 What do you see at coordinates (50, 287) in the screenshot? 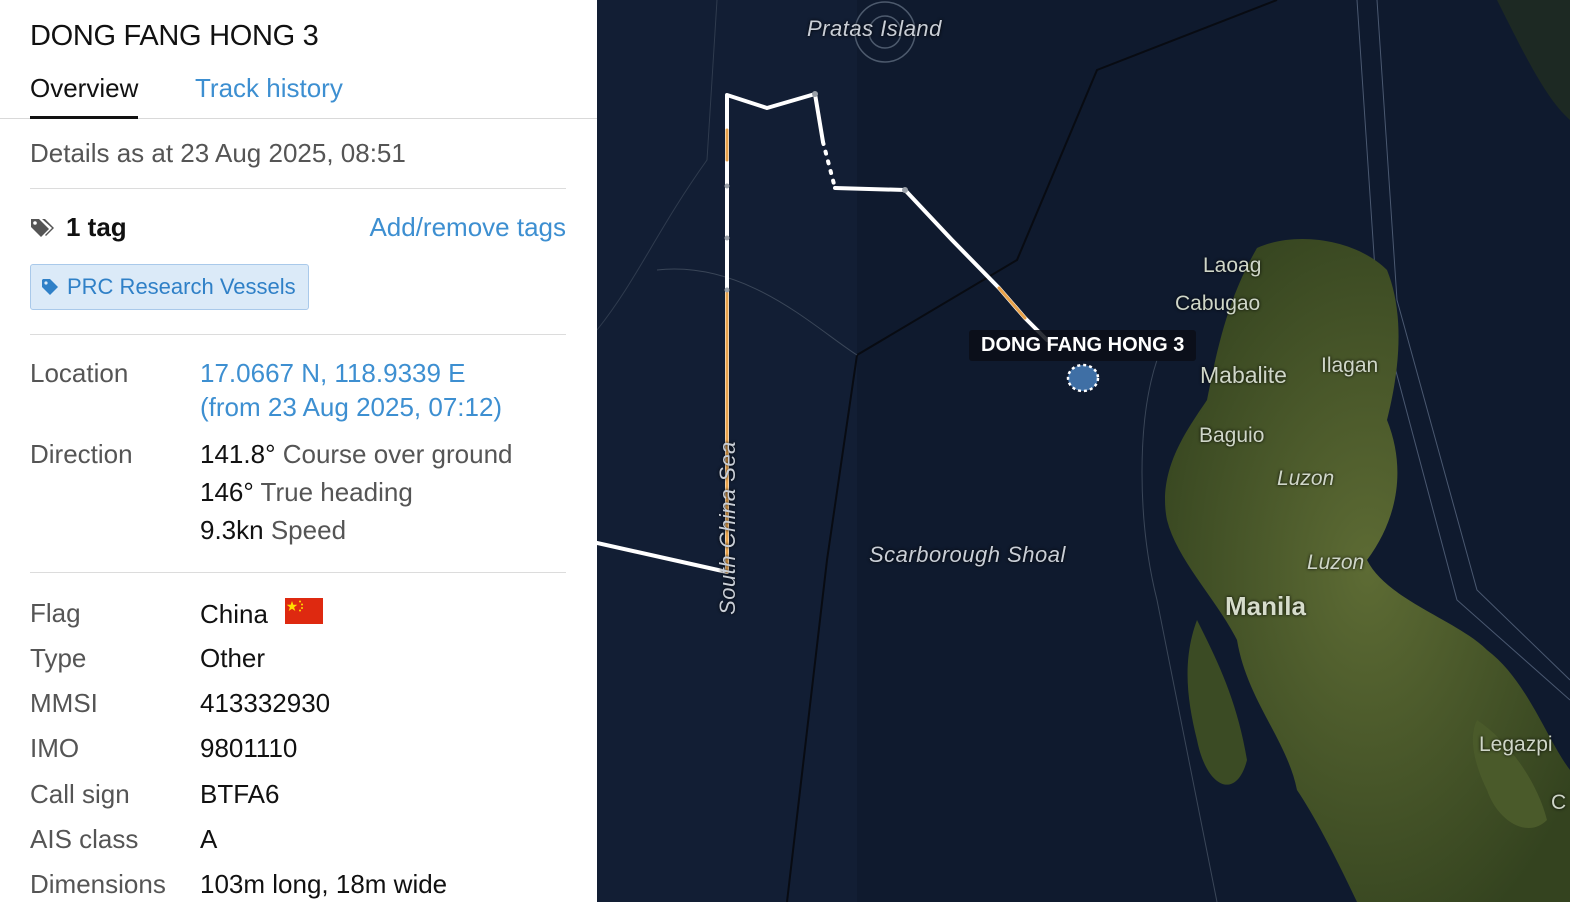
I see `tag-icon` at bounding box center [50, 287].